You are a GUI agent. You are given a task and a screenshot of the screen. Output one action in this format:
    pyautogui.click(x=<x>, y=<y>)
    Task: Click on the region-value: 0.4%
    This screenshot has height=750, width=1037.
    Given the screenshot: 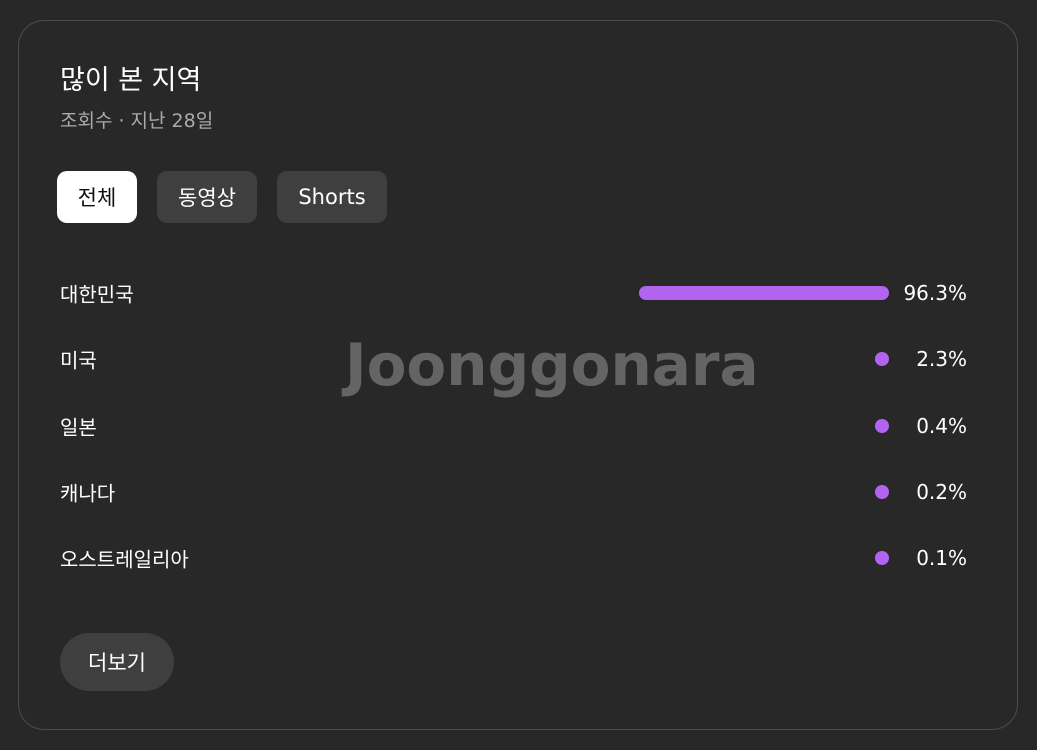 What is the action you would take?
    pyautogui.click(x=941, y=426)
    